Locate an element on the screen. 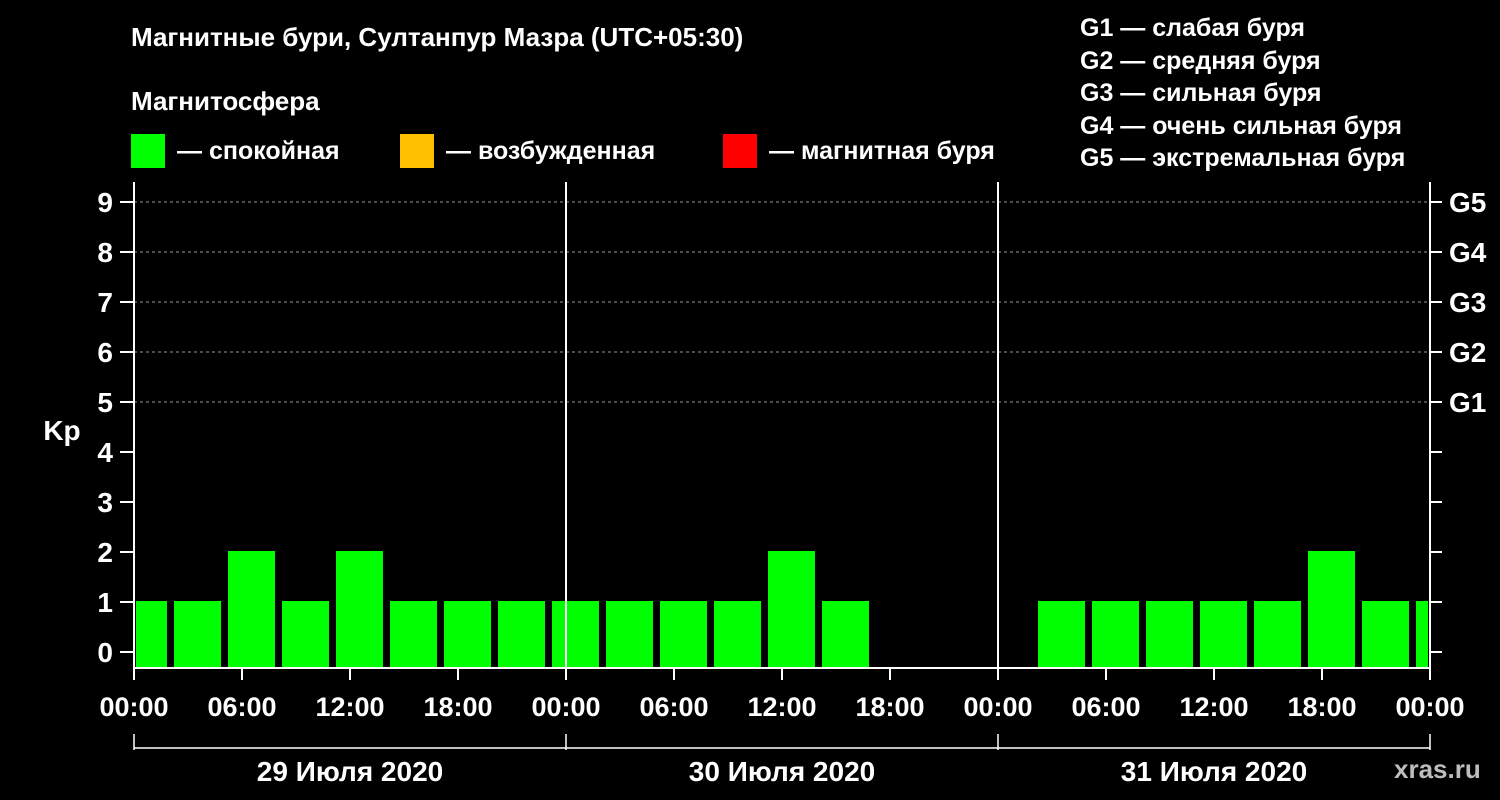  day-label-2: 31 Июля 2020 is located at coordinates (1214, 771).